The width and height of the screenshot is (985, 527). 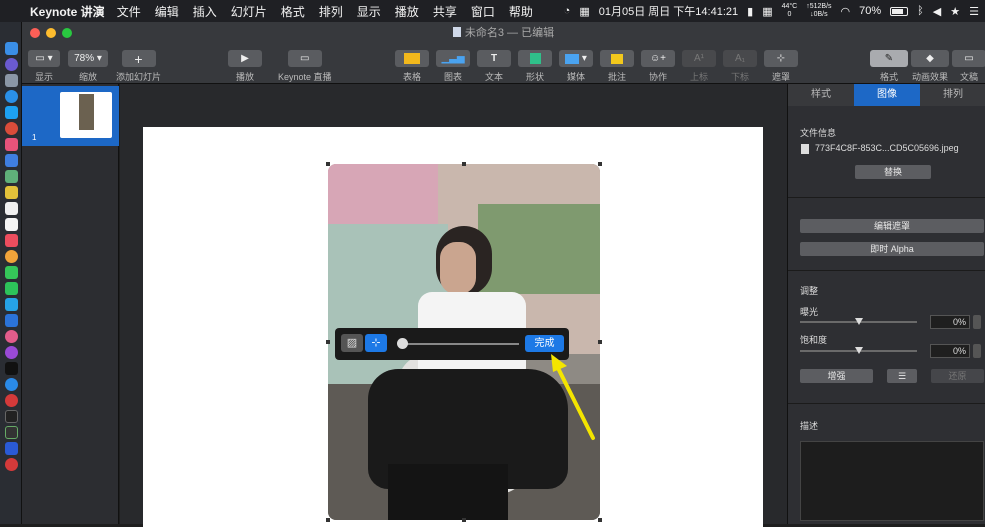 I want to click on menu-datetime: 01月05日 周日 下午14:41:21, so click(x=668, y=11).